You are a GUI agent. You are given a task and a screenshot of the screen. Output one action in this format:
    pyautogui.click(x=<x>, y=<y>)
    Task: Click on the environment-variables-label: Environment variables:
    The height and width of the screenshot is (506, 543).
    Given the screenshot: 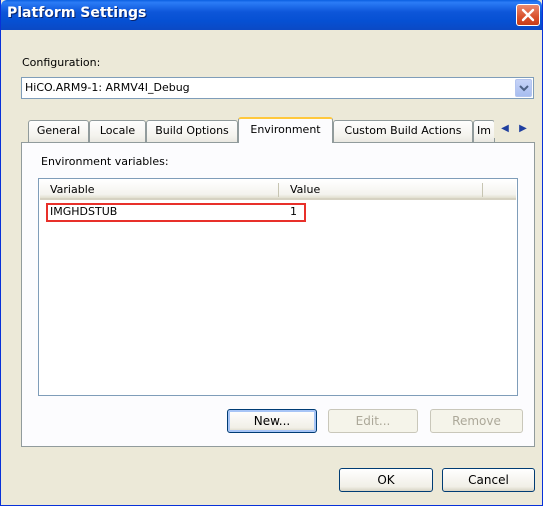 What is the action you would take?
    pyautogui.click(x=105, y=161)
    